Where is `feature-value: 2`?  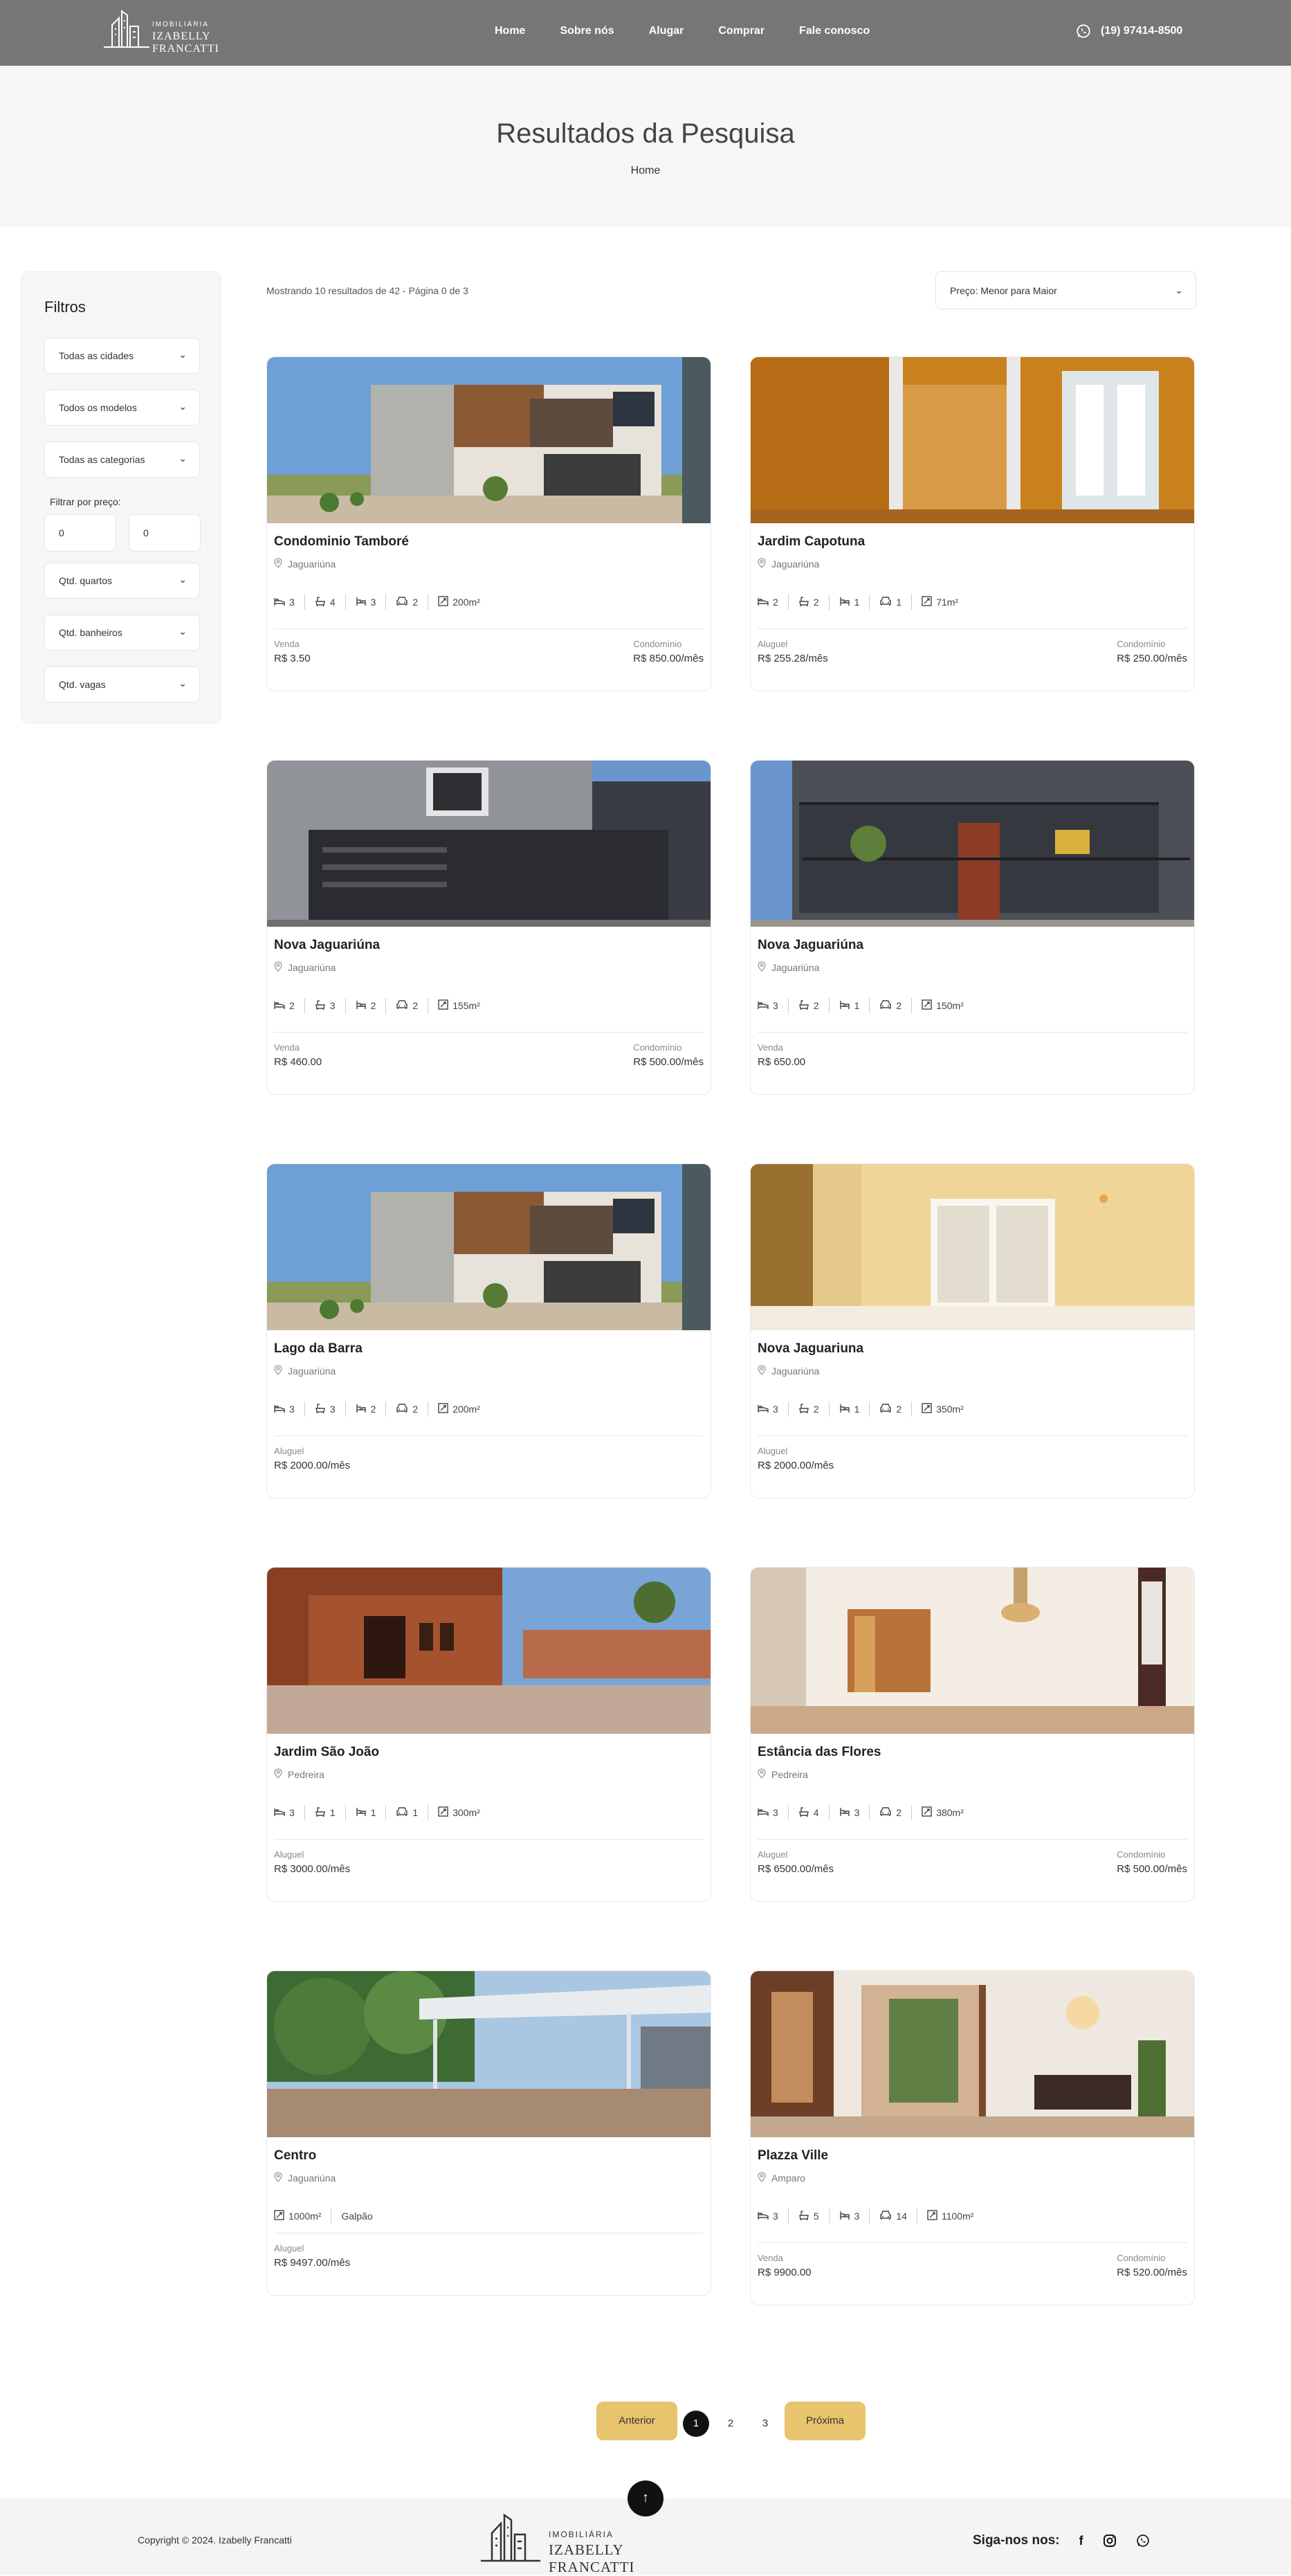
feature-value: 2 is located at coordinates (899, 1409).